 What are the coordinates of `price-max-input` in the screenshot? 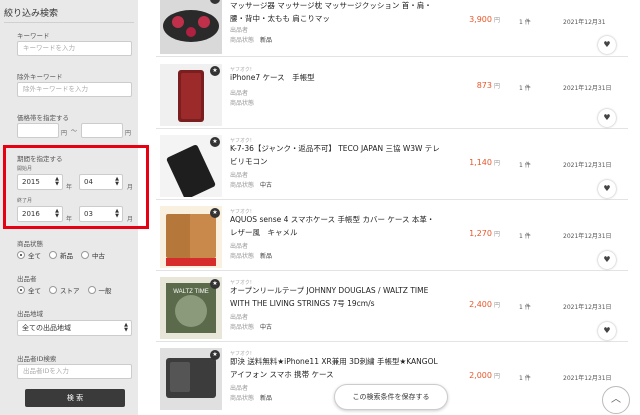 It's located at (102, 130).